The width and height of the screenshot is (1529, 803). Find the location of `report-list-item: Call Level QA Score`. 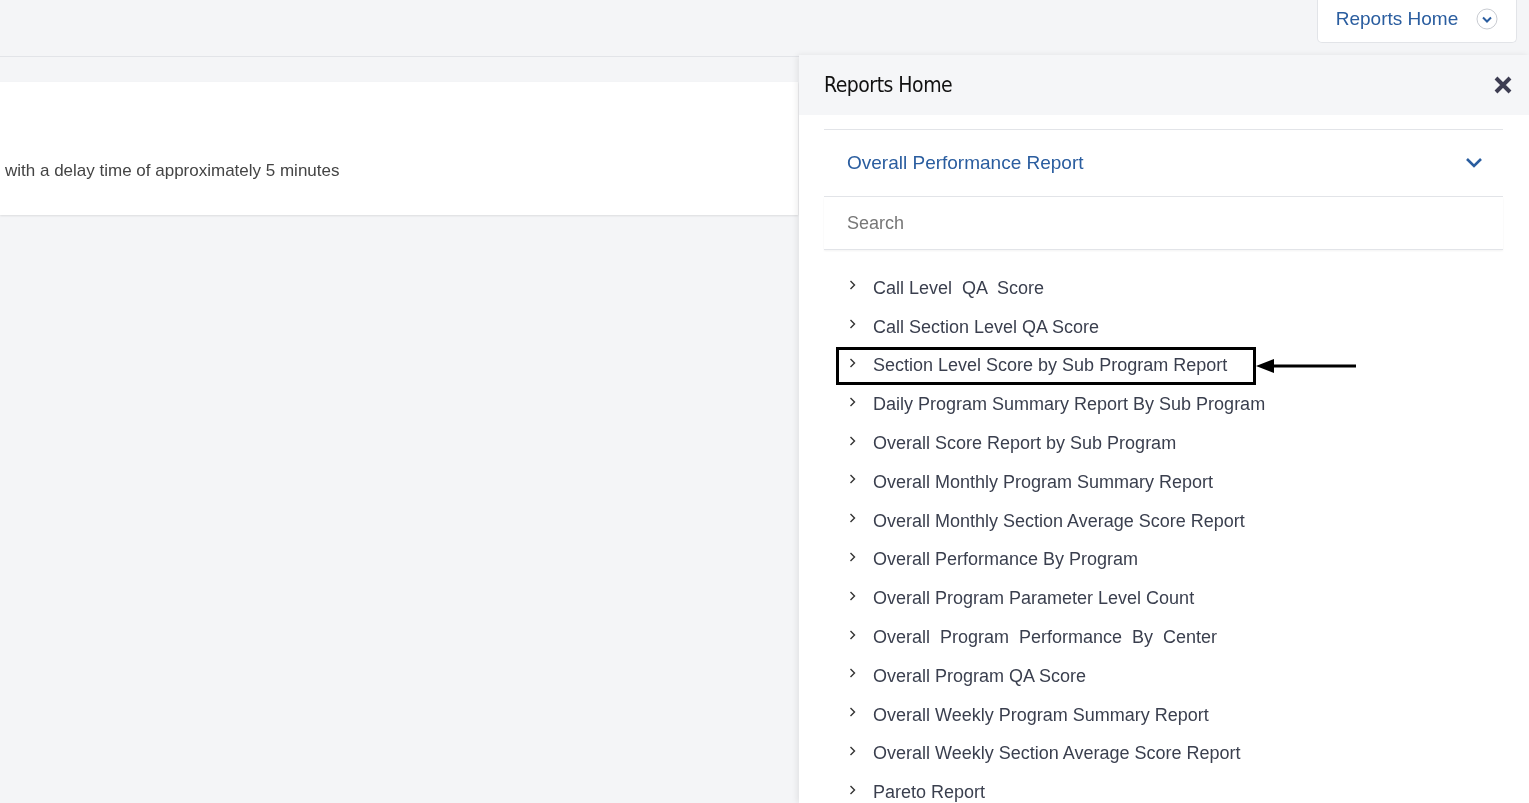

report-list-item: Call Level QA Score is located at coordinates (943, 288).